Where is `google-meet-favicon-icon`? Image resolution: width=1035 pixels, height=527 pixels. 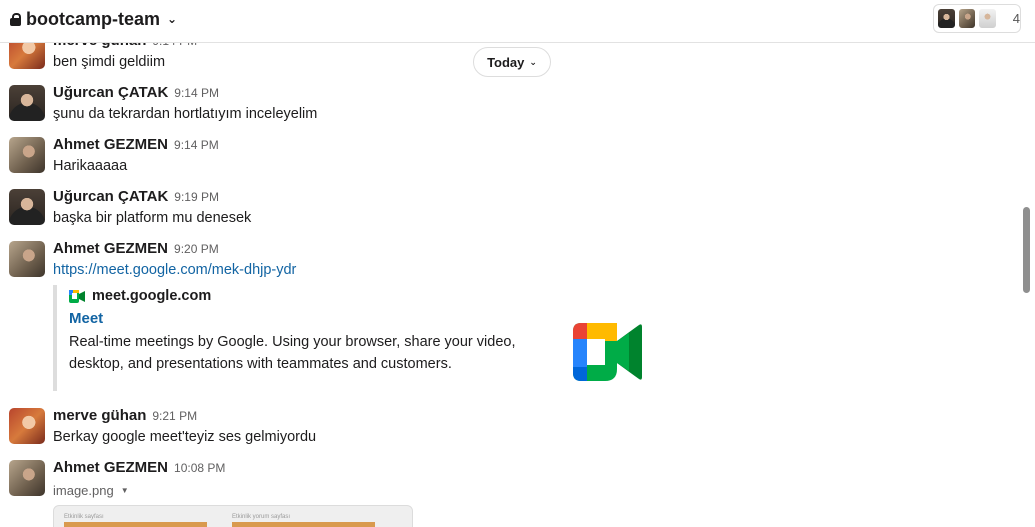 google-meet-favicon-icon is located at coordinates (77, 296).